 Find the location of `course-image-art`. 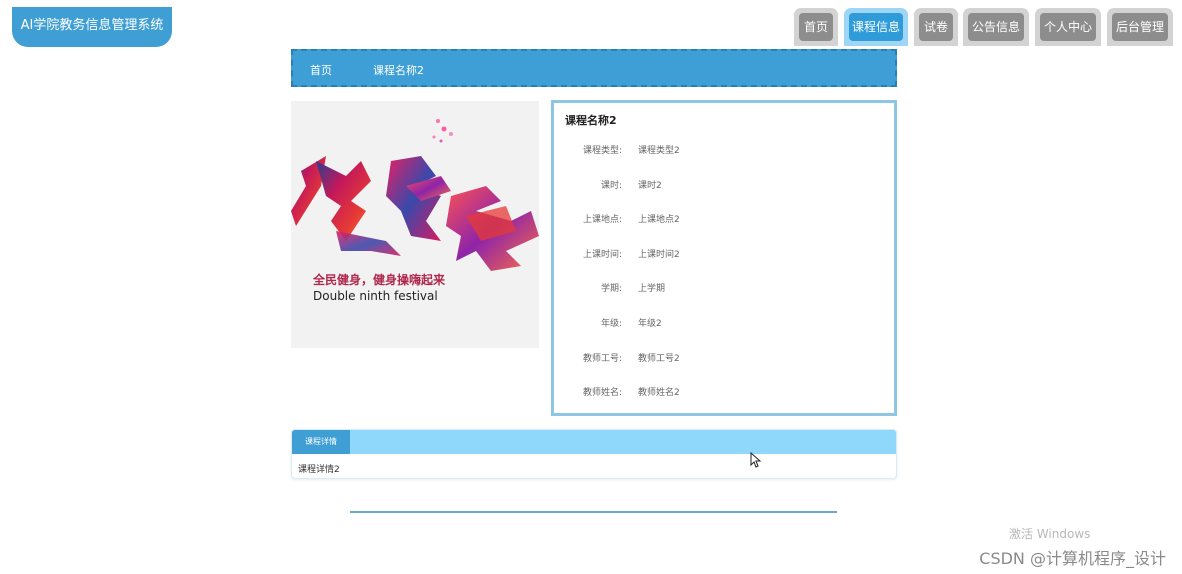

course-image-art is located at coordinates (415, 195).